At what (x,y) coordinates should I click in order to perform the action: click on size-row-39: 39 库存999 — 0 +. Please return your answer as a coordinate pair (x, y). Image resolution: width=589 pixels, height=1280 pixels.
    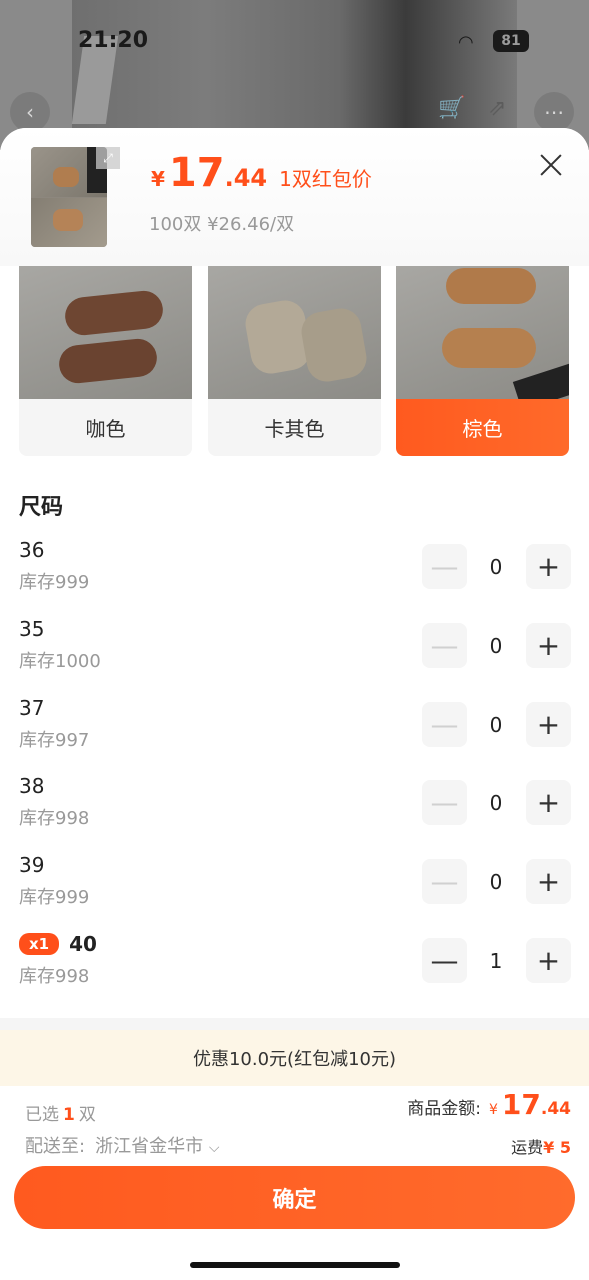
    Looking at the image, I should click on (294, 888).